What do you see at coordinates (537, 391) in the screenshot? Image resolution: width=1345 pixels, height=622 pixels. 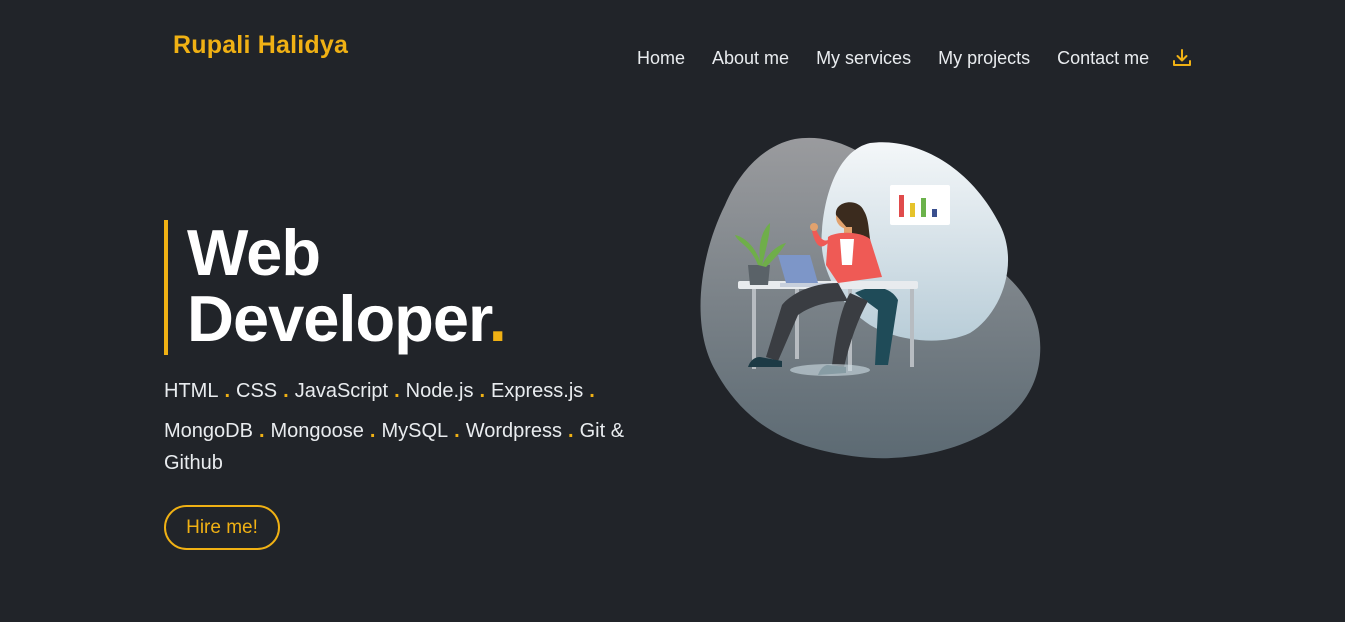 I see `skill-item: Express.js` at bounding box center [537, 391].